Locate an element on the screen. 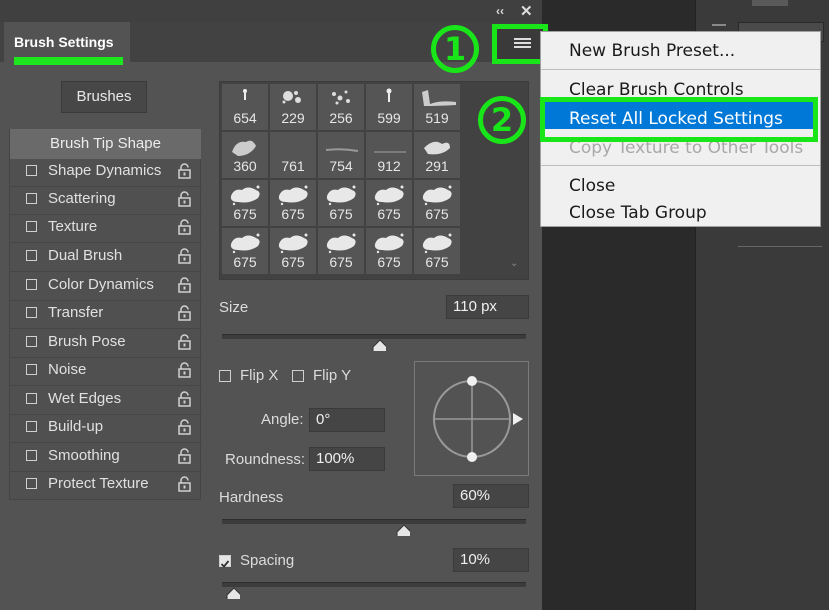 The width and height of the screenshot is (829, 610). brush-preset-cell: 654 is located at coordinates (245, 107).